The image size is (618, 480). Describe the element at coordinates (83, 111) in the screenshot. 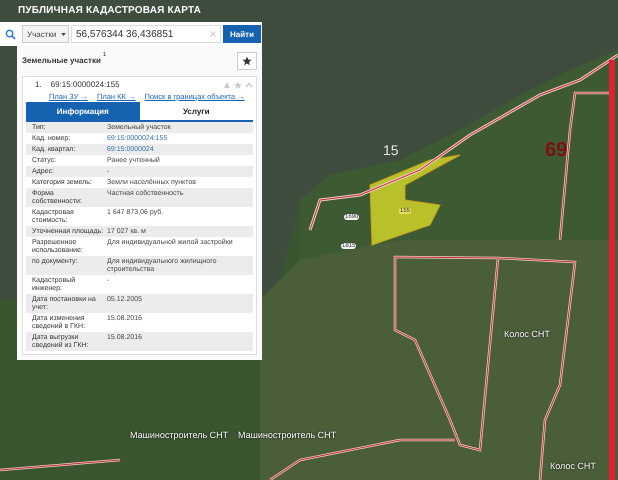

I see `tab: Информация` at that location.